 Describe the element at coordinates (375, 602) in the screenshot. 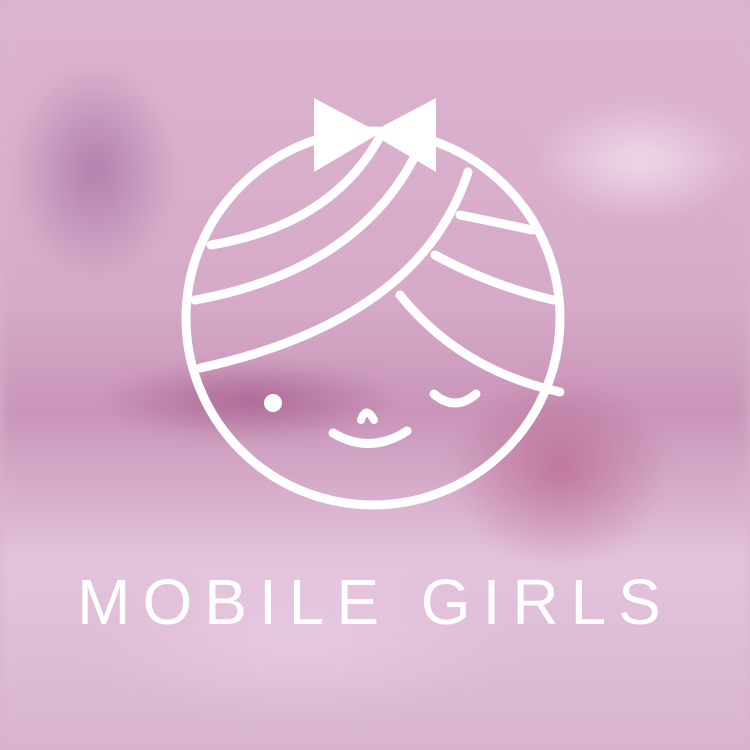

I see `brand-name: MOBILE GIRLS` at that location.